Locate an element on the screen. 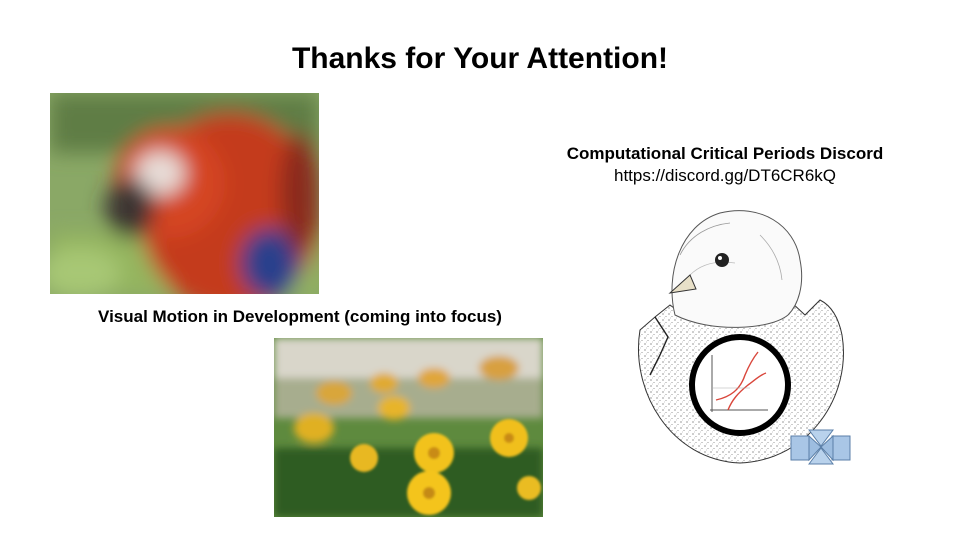 The width and height of the screenshot is (960, 540). discord-link: https://discord.gg/DT6CR6kQ is located at coordinates (725, 176).